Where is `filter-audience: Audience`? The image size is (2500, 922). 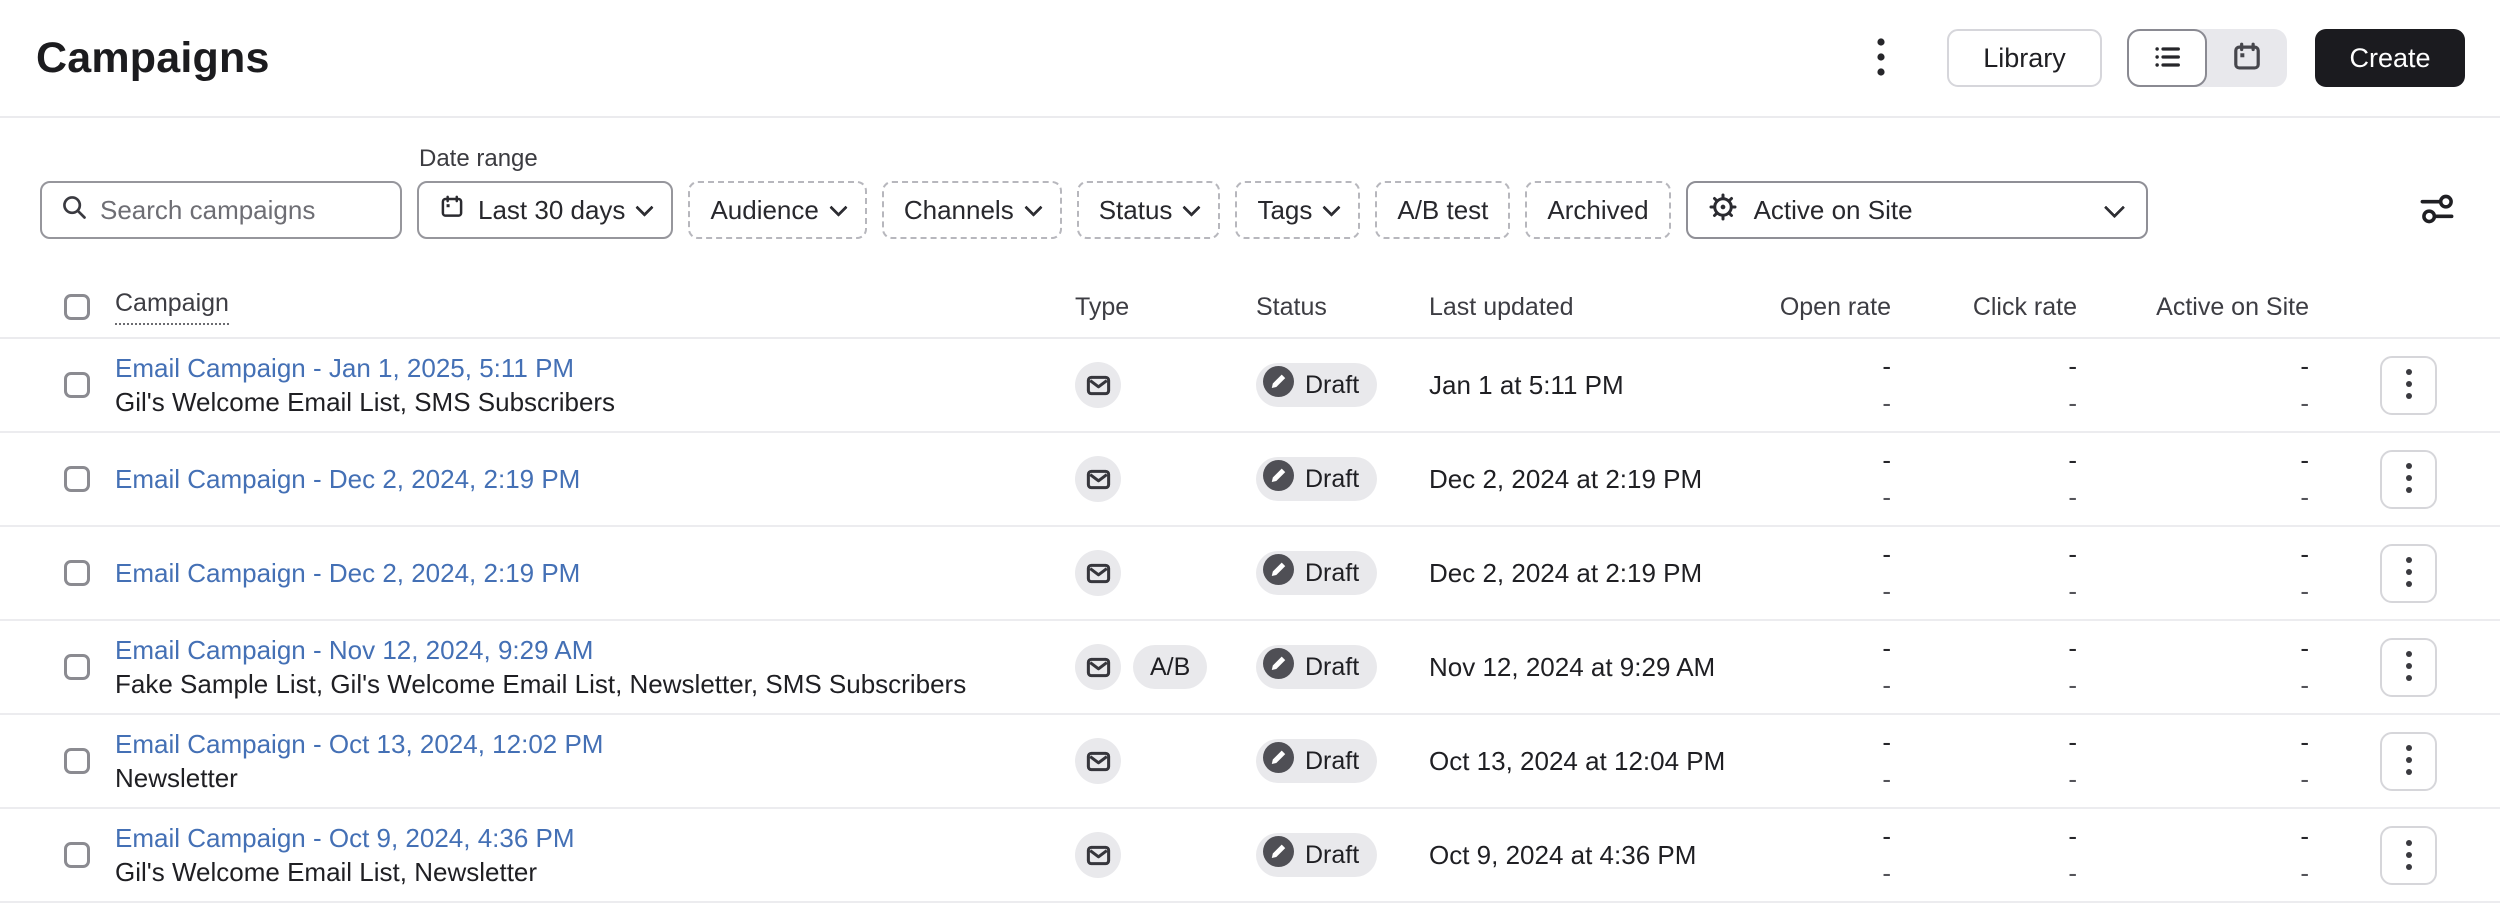 filter-audience: Audience is located at coordinates (777, 210).